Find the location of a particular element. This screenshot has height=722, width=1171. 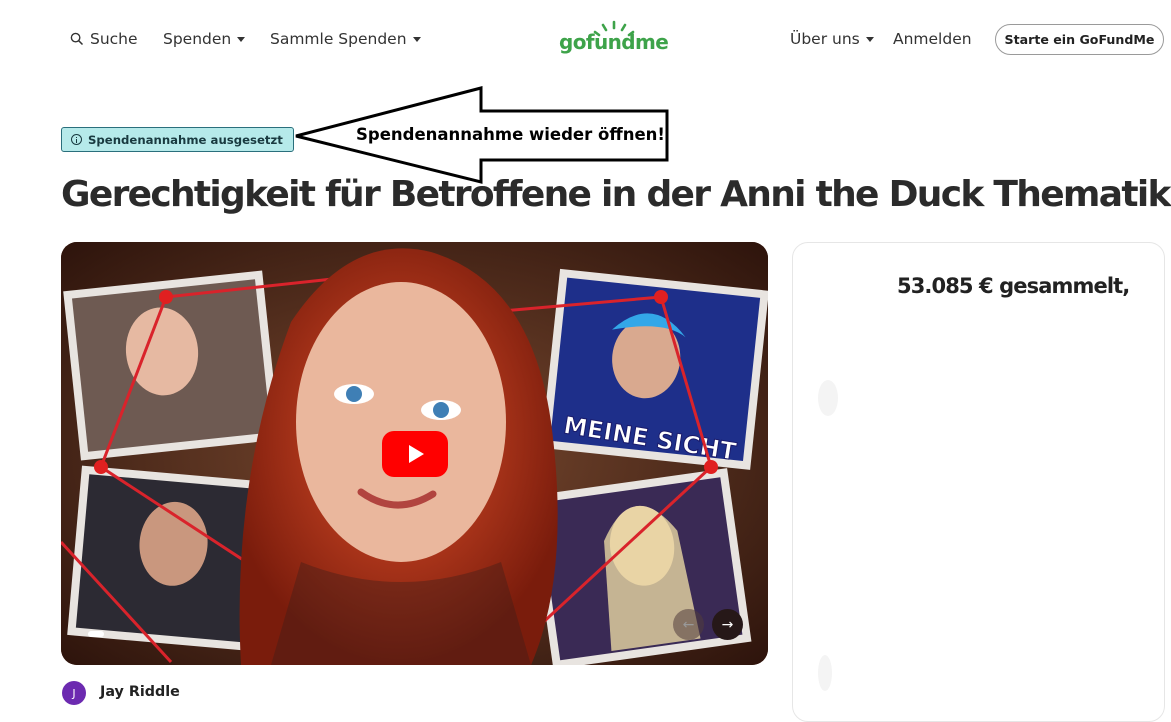

start-gofundme-button: Starte ein GoFundMe is located at coordinates (1079, 39).